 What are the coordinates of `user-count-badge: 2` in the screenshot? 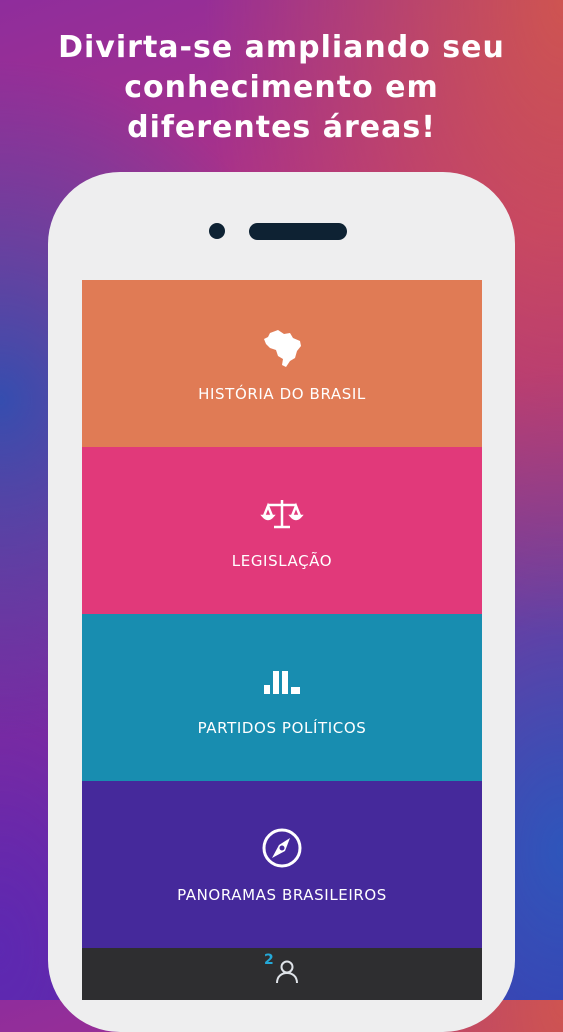 It's located at (269, 960).